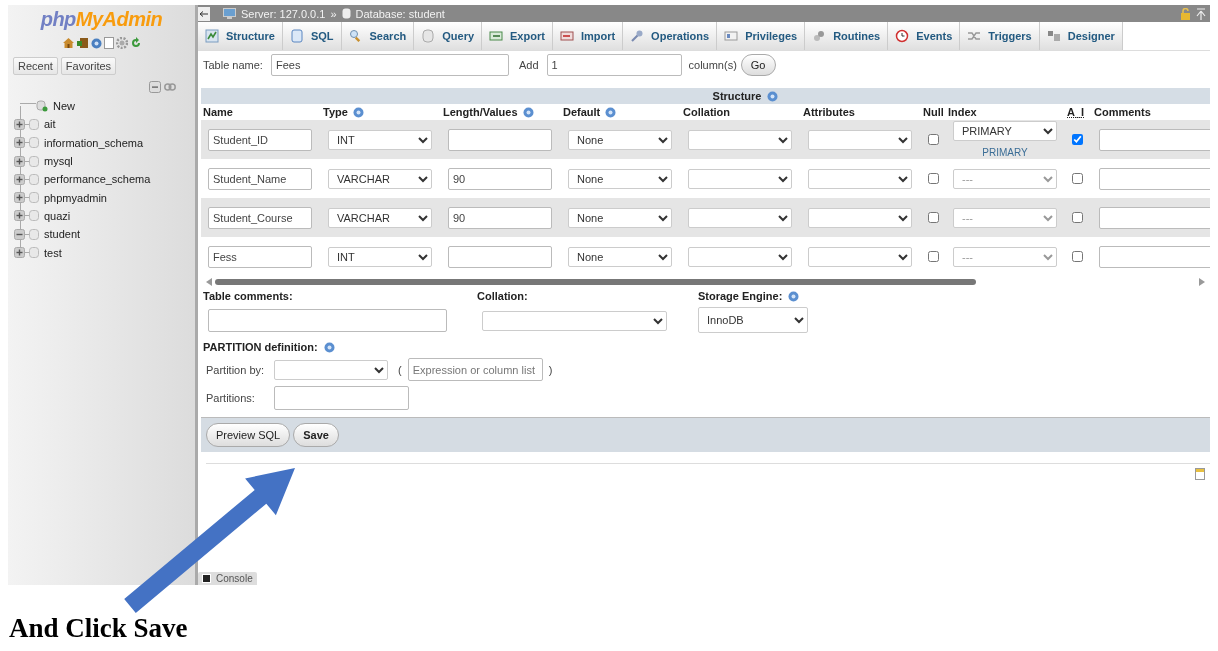 The height and width of the screenshot is (651, 1218). Describe the element at coordinates (227, 578) in the screenshot. I see `console-tab: Console` at that location.